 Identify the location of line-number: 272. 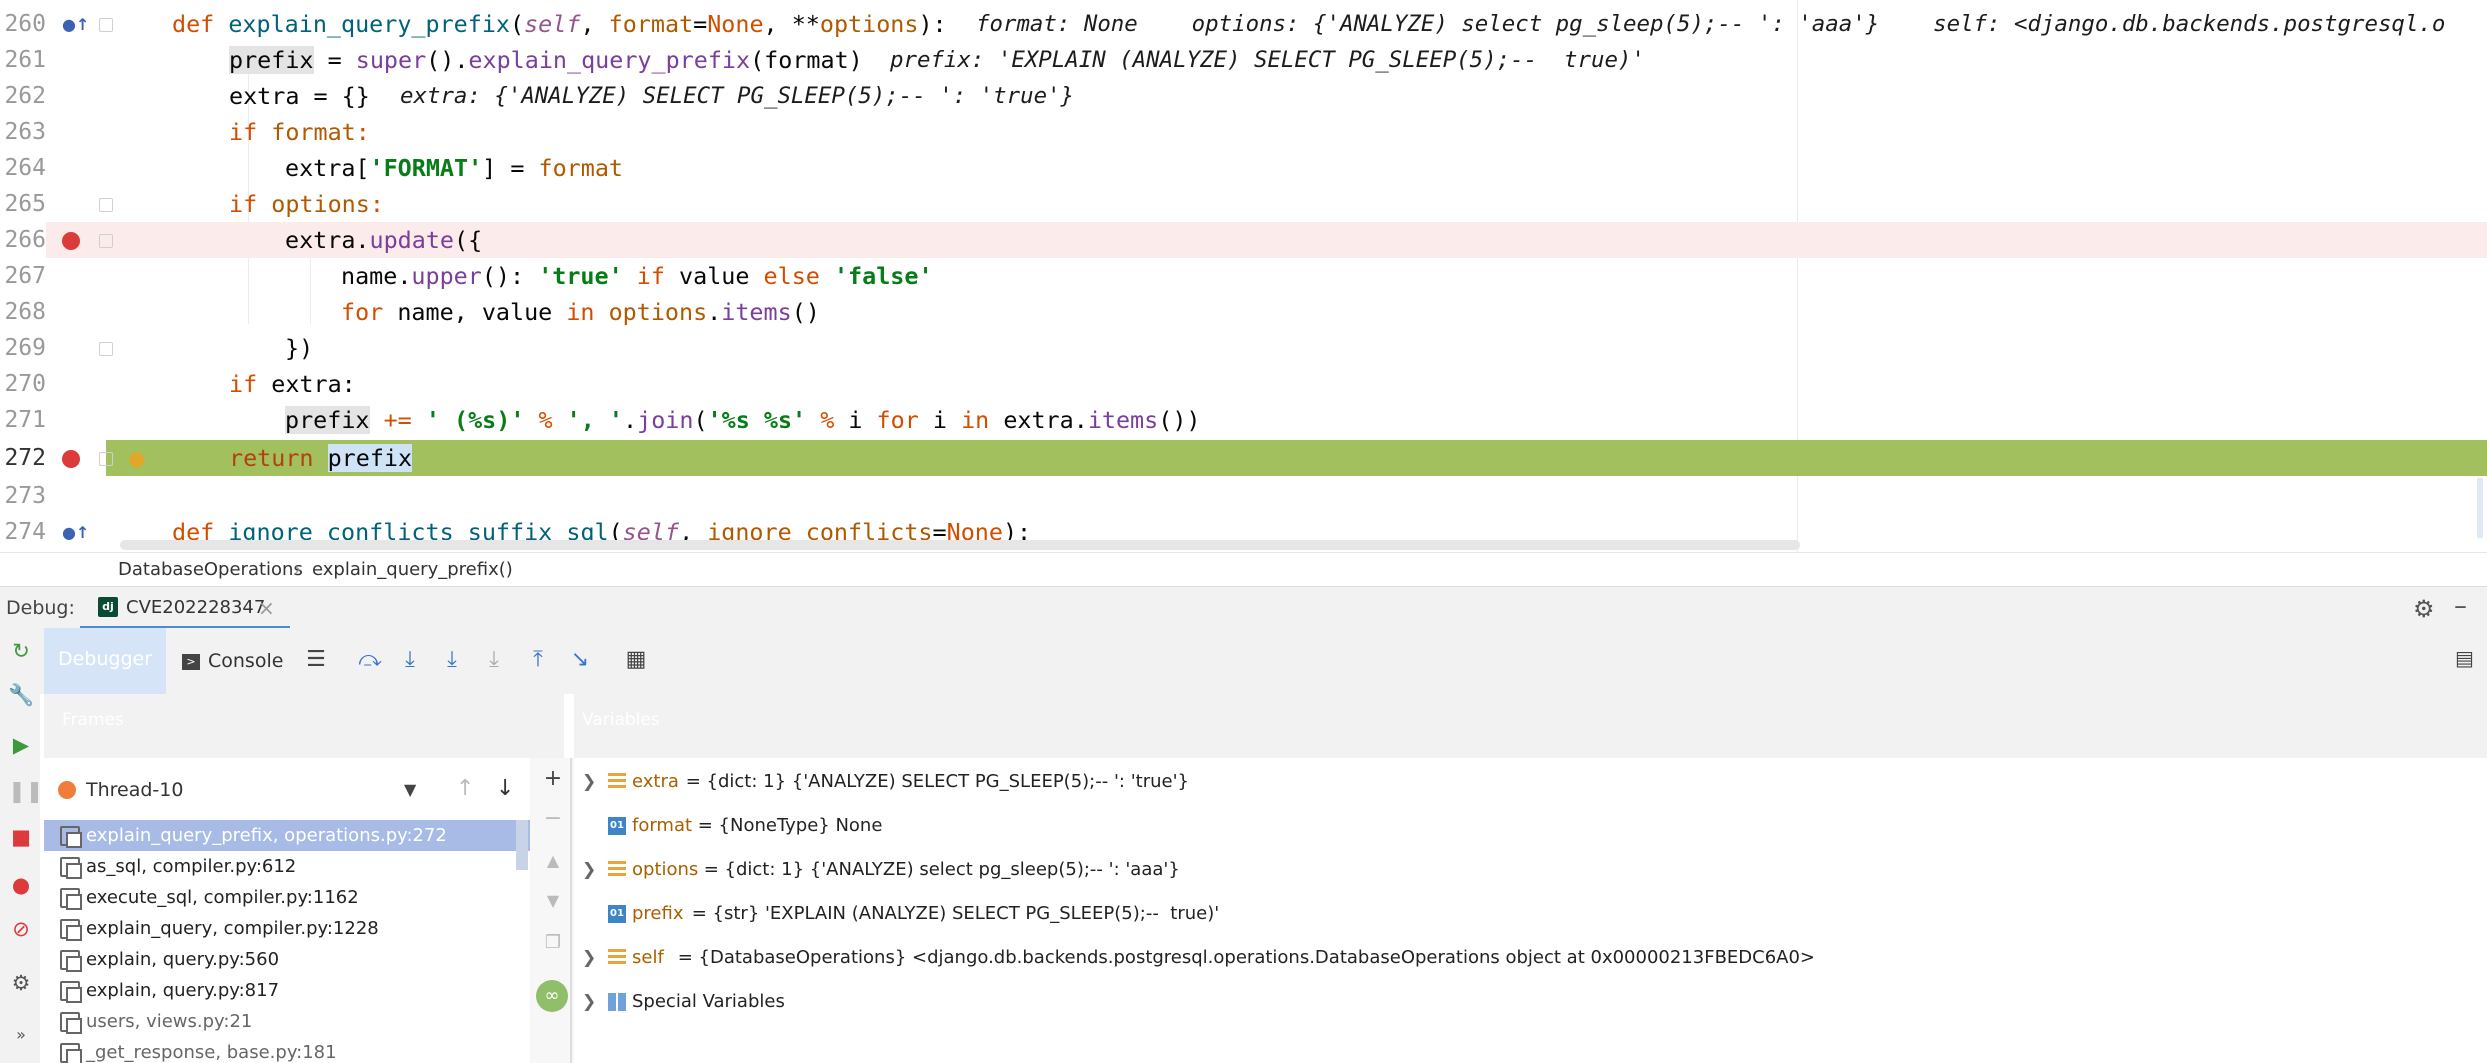
(23, 458).